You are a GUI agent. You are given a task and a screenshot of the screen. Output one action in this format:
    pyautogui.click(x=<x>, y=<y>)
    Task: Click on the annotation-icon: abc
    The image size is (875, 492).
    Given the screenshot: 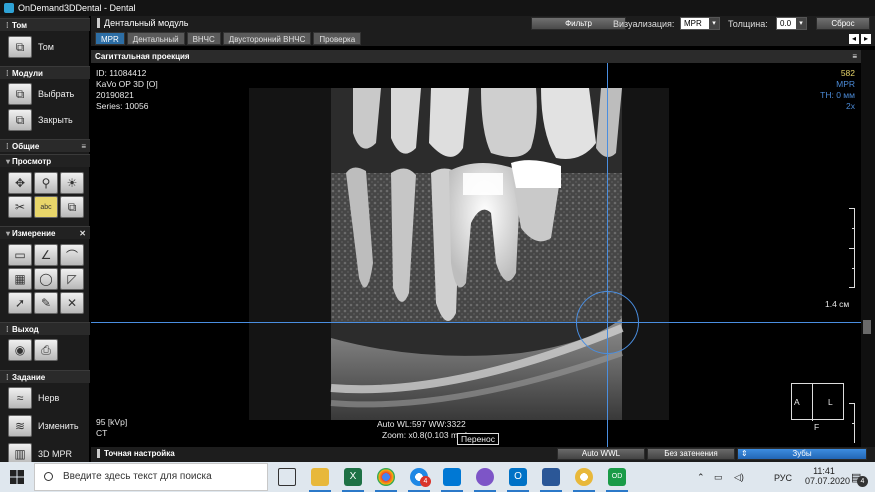 What is the action you would take?
    pyautogui.click(x=46, y=207)
    